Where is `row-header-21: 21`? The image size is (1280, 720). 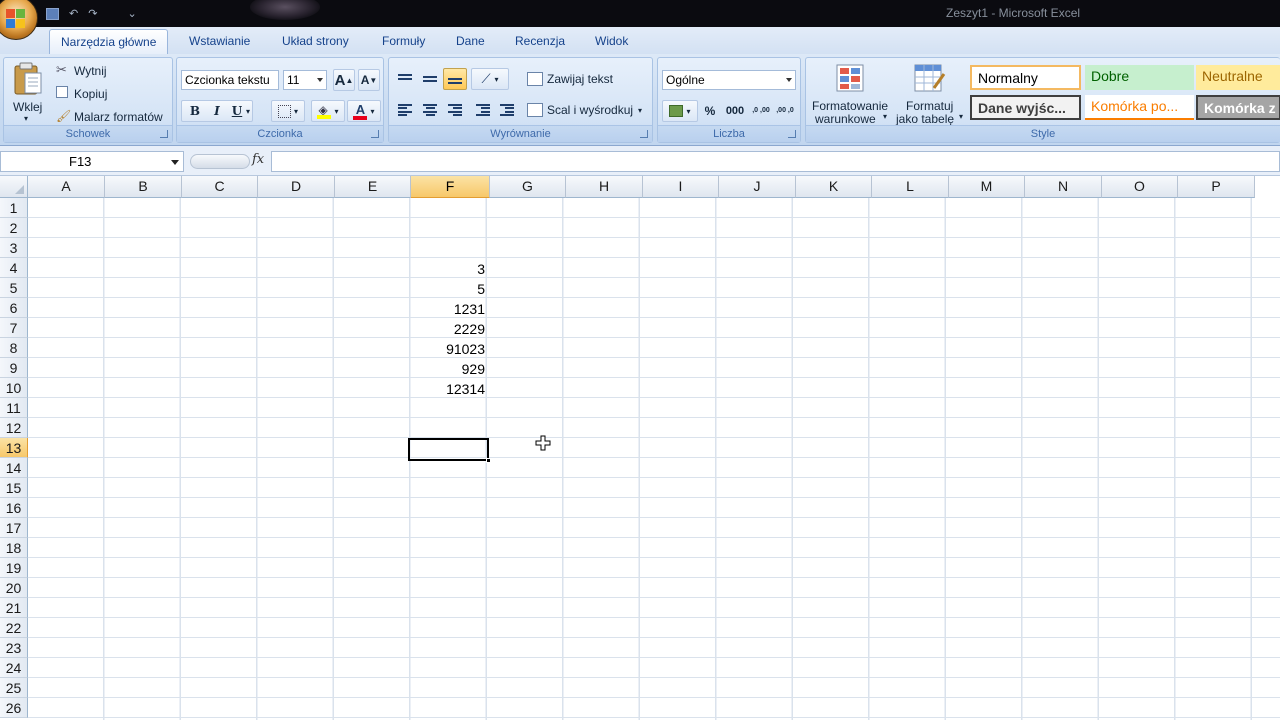 row-header-21: 21 is located at coordinates (14, 608).